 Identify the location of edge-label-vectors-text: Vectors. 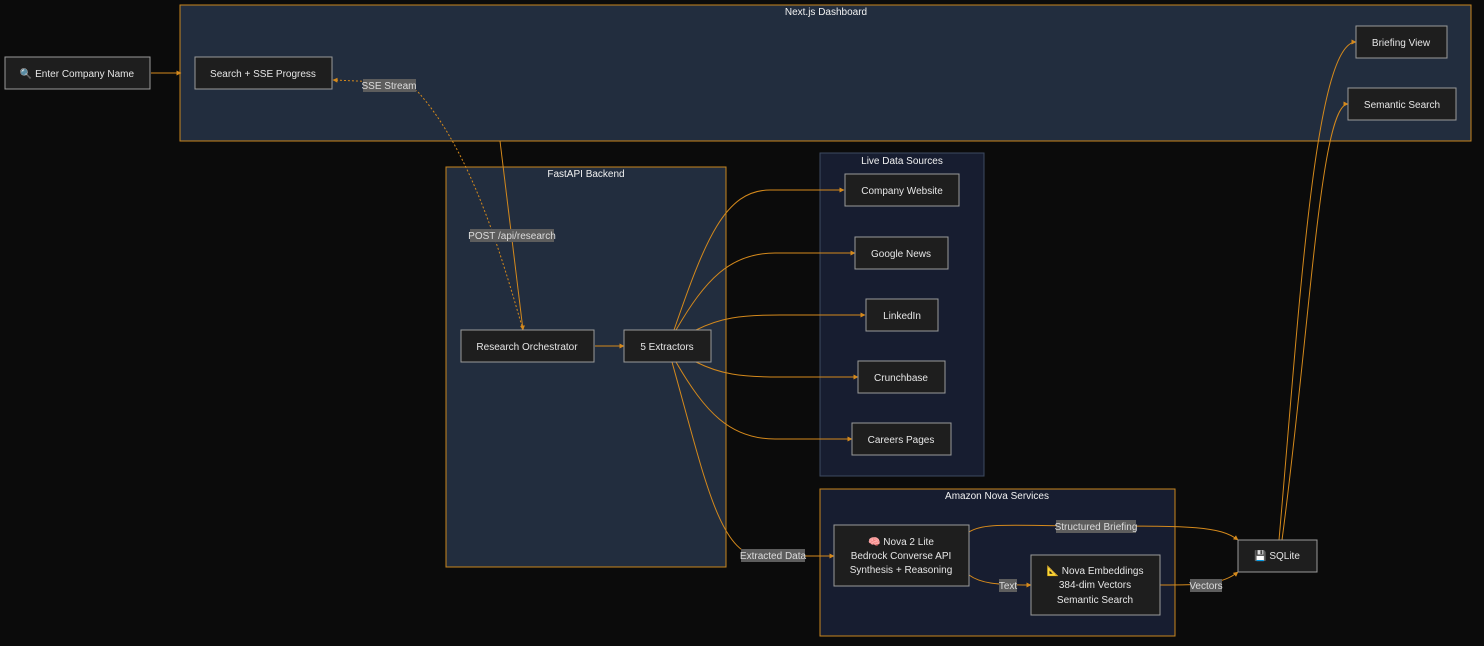
(1205, 586).